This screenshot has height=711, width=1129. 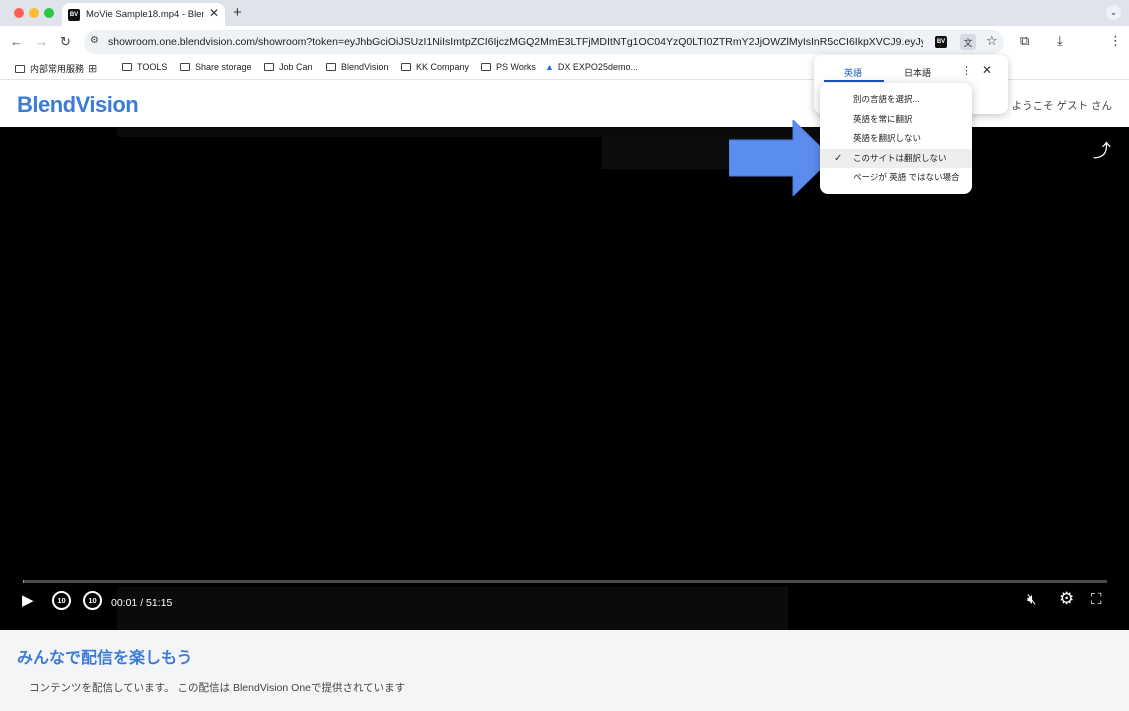 I want to click on tab-favicon-icon: BV, so click(x=74, y=14).